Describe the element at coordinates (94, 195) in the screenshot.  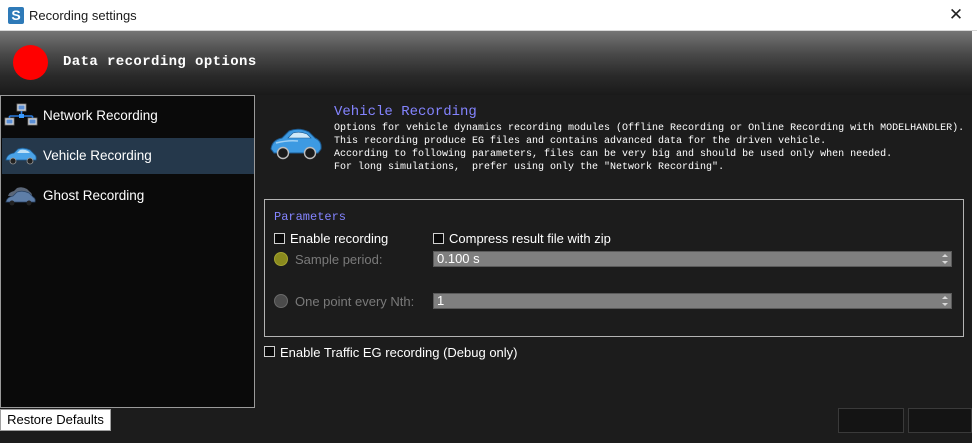
I see `nav-item-label: Ghost Recording` at that location.